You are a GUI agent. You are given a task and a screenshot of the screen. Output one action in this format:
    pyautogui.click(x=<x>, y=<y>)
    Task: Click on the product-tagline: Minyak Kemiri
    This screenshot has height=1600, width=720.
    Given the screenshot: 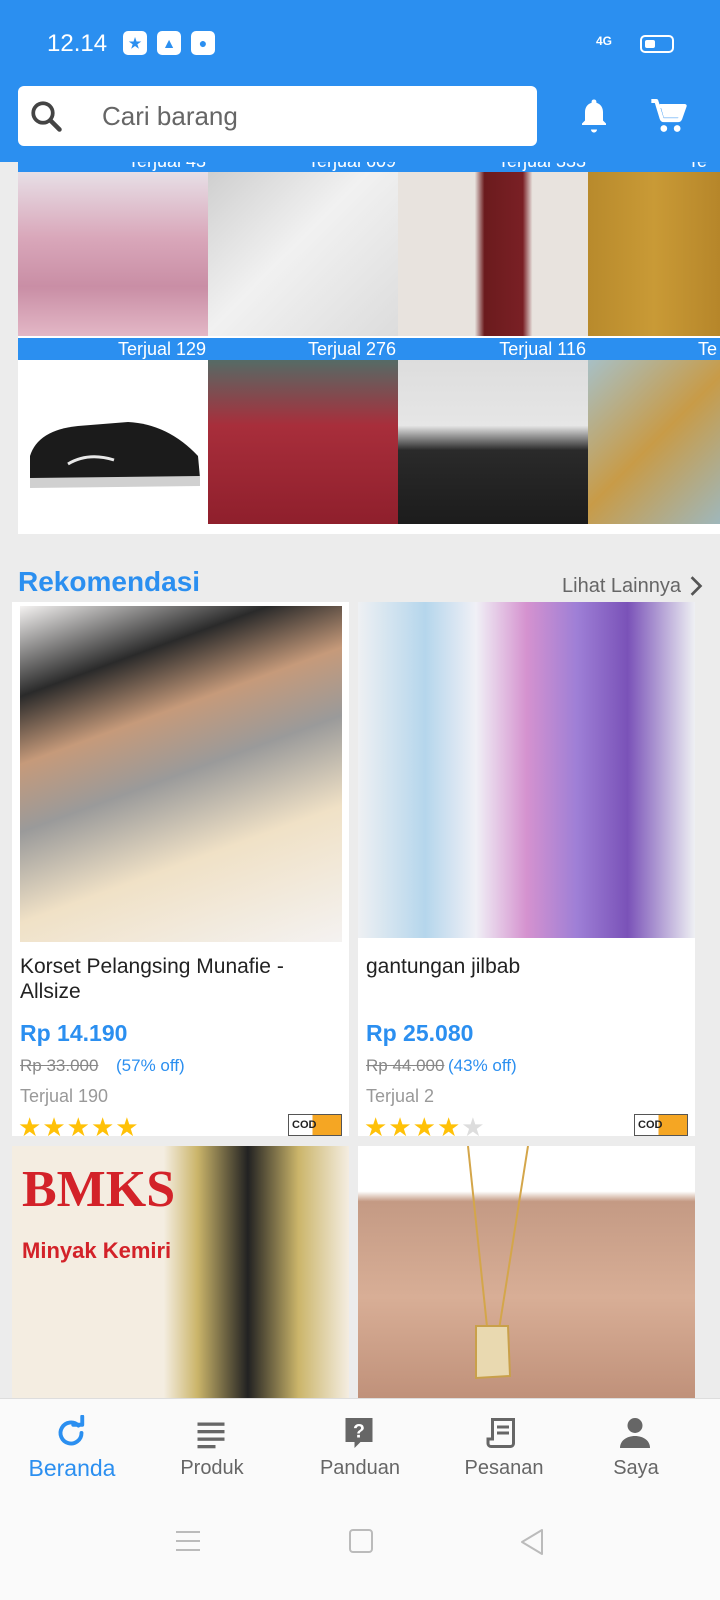 What is the action you would take?
    pyautogui.click(x=97, y=1250)
    